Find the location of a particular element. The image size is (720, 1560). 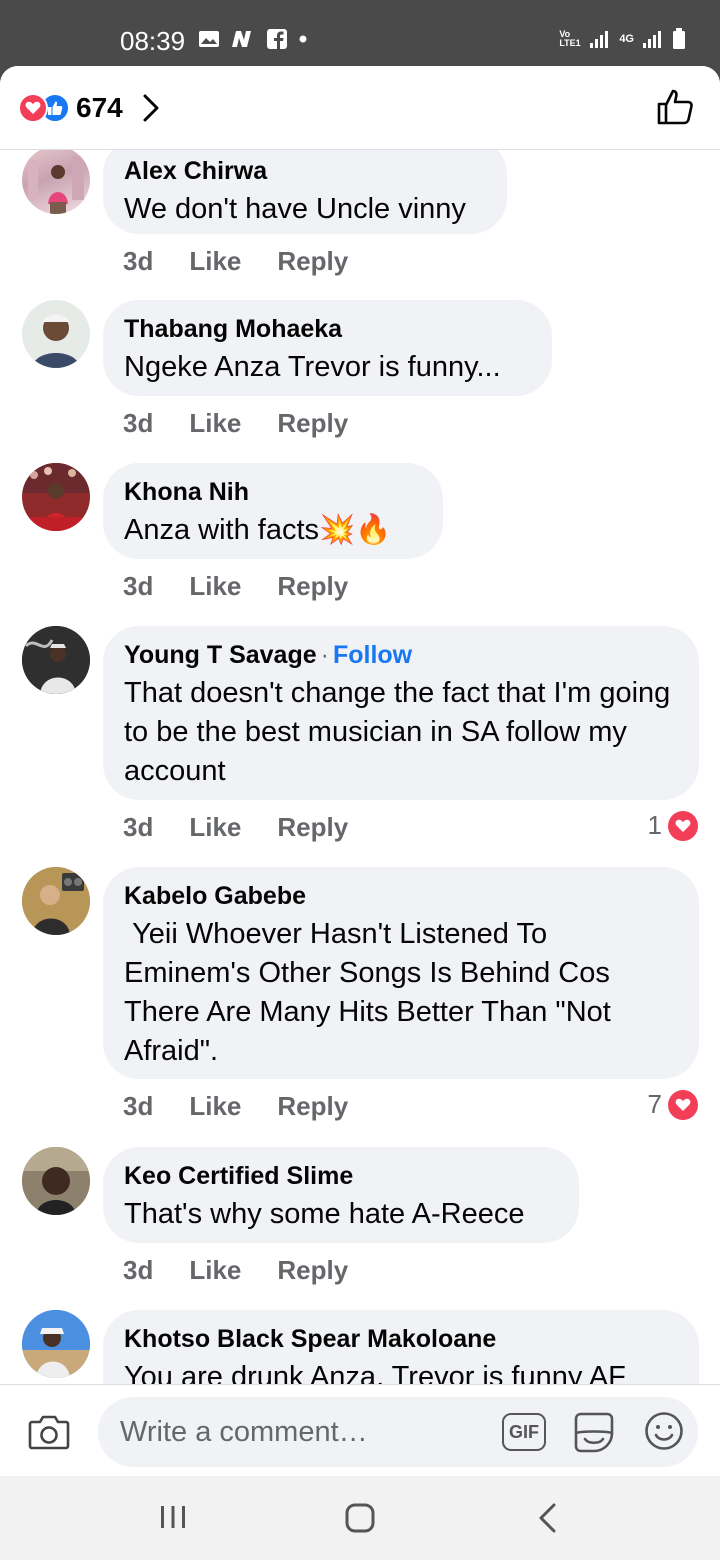

comment-reaction-count: 7 is located at coordinates (654, 1104).